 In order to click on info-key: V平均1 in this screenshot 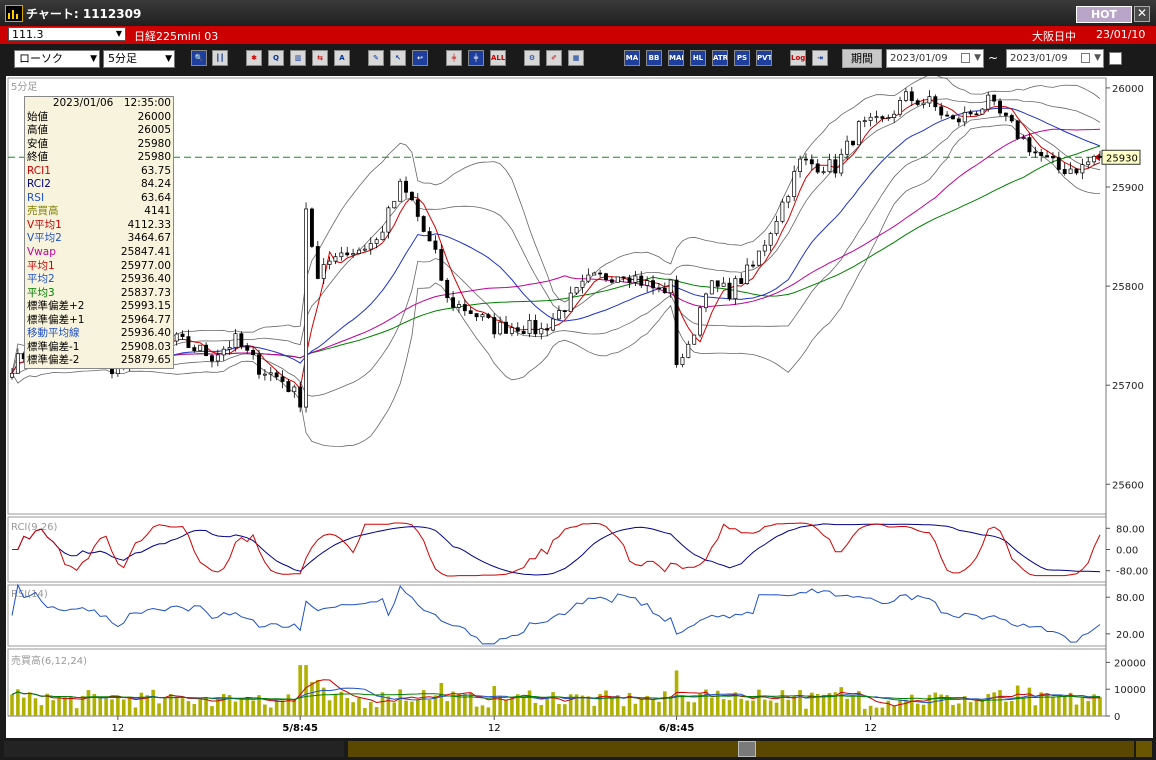, I will do `click(44, 224)`.